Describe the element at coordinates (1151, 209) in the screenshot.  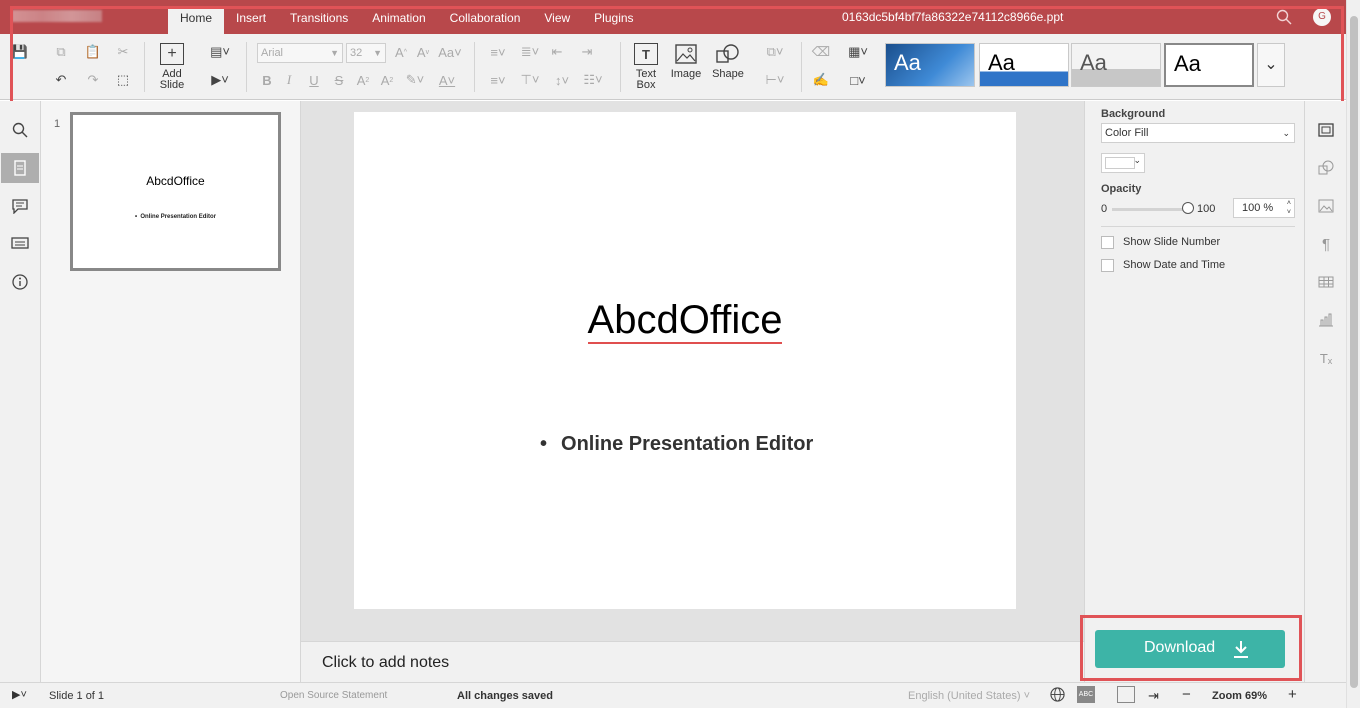
I see `opacity-slider-track` at that location.